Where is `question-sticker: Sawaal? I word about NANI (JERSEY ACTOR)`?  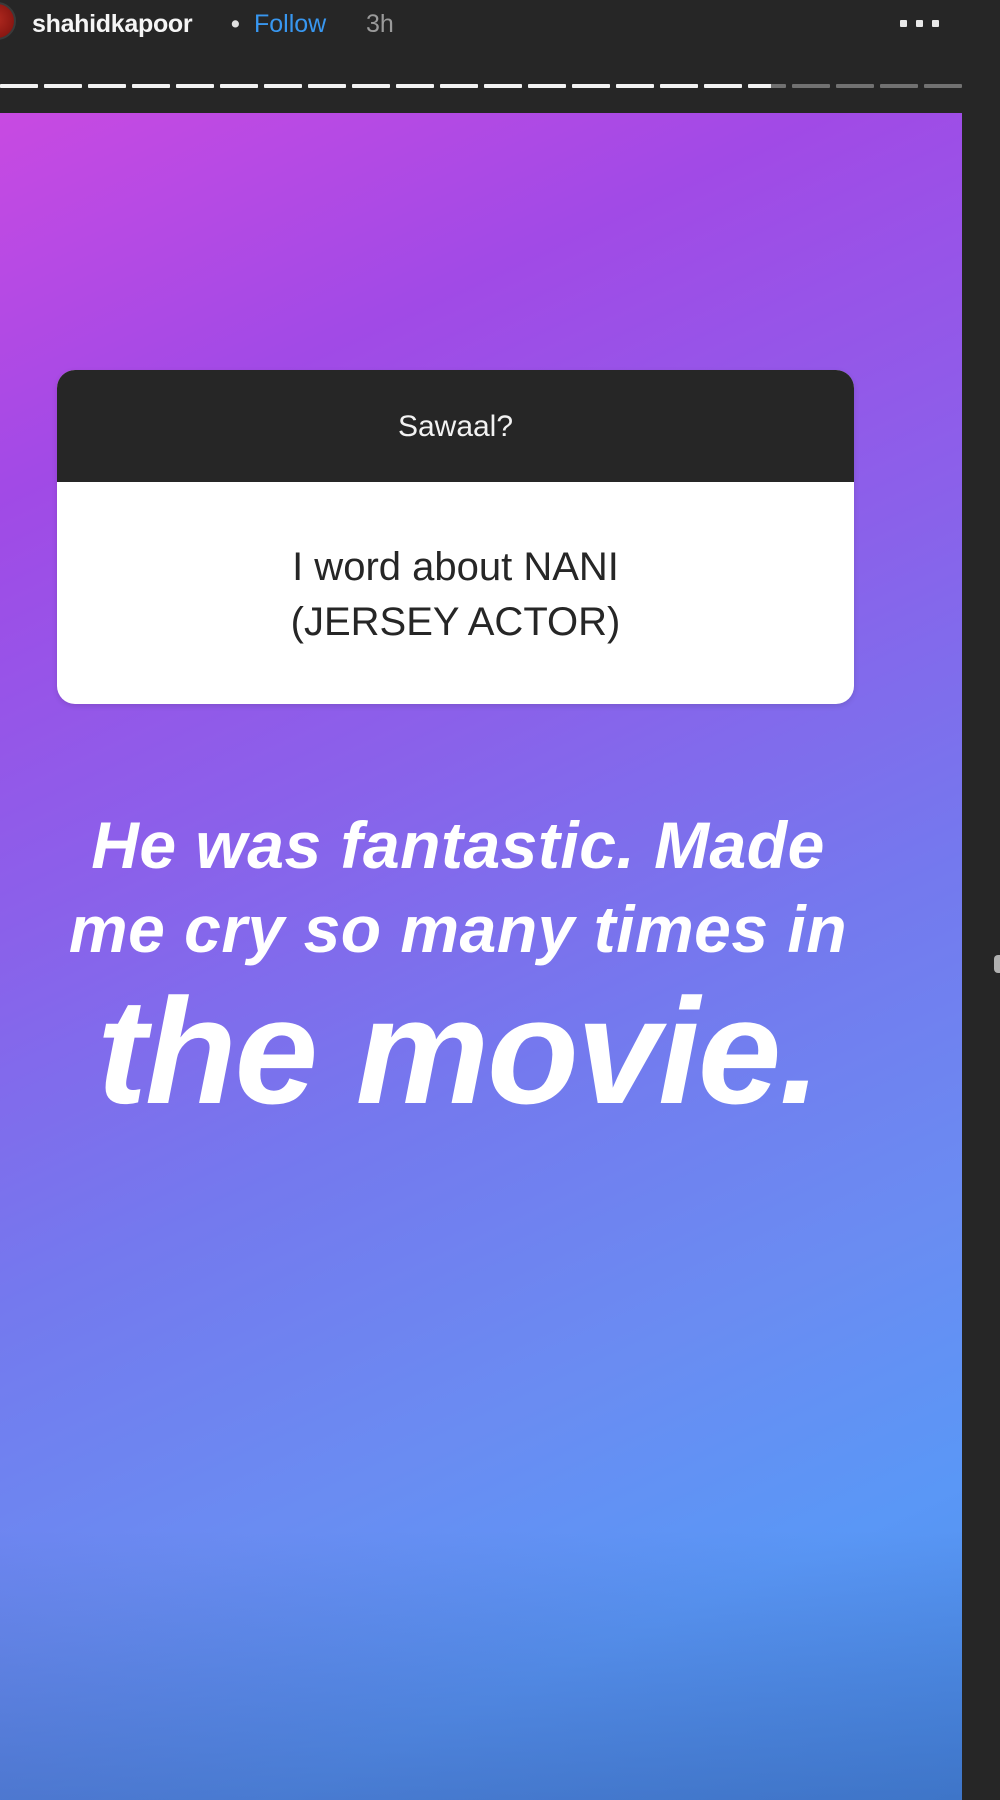 question-sticker: Sawaal? I word about NANI (JERSEY ACTOR) is located at coordinates (455, 537).